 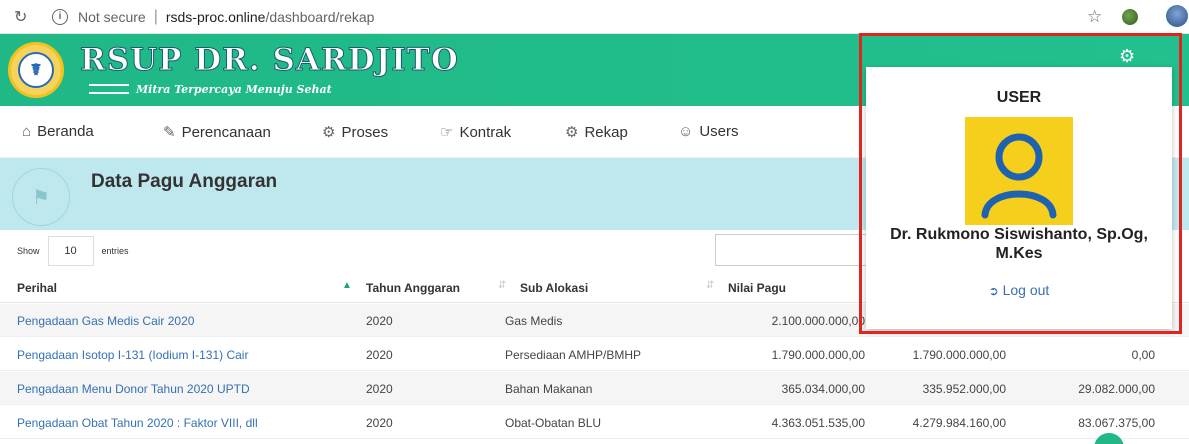 What do you see at coordinates (216, 17) in the screenshot?
I see `url-host: rsds-proc.online` at bounding box center [216, 17].